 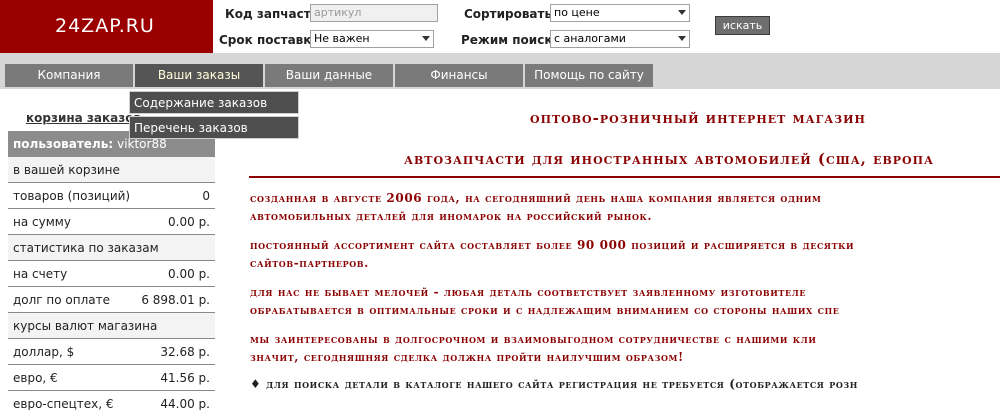 I want to click on orders-dropdown-menu: Содержание заказов Перечень заказов, so click(x=214, y=116).